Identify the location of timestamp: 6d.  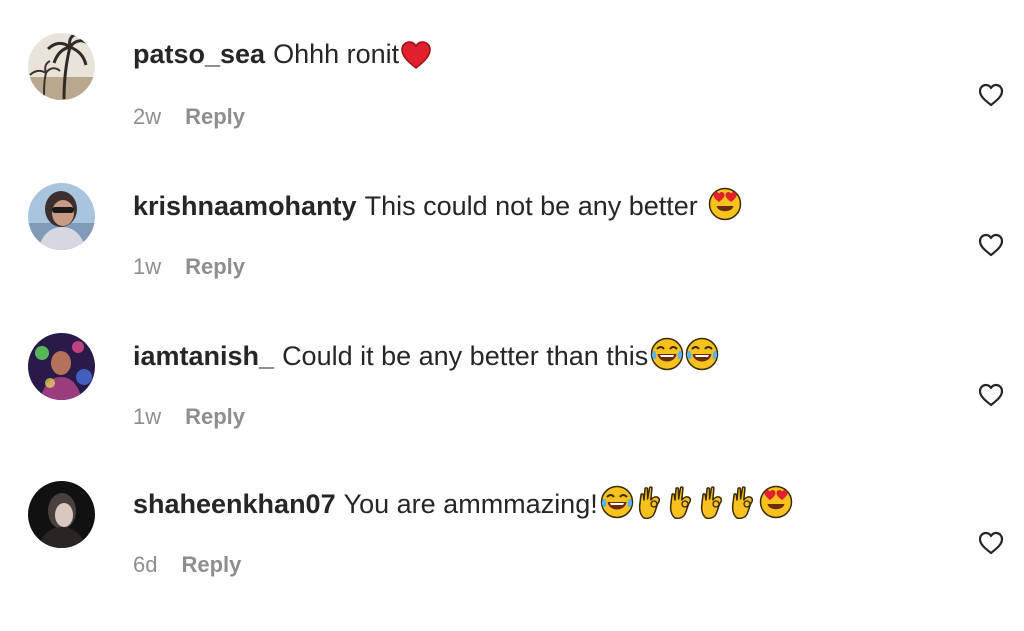
(145, 564).